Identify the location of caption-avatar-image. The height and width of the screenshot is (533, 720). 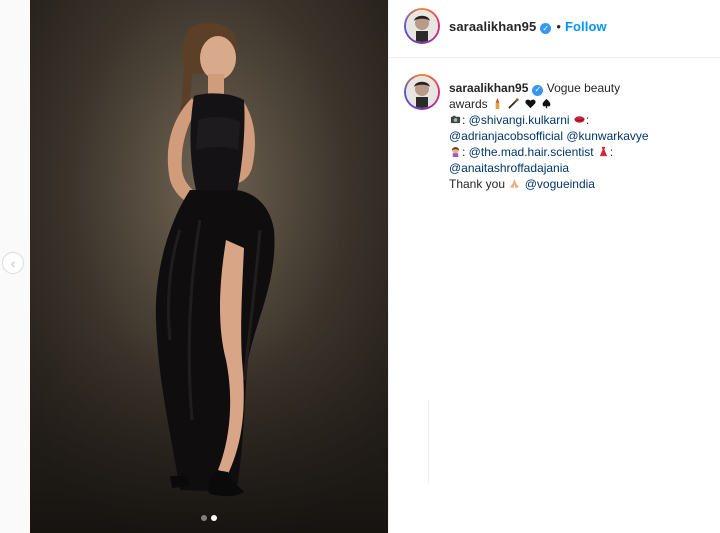
(422, 92).